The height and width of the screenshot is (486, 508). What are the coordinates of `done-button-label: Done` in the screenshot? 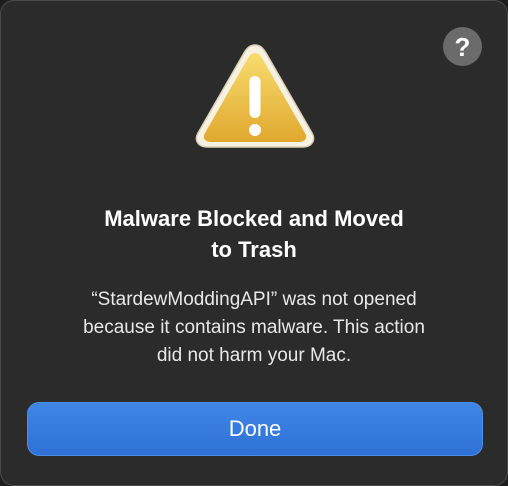 It's located at (255, 428).